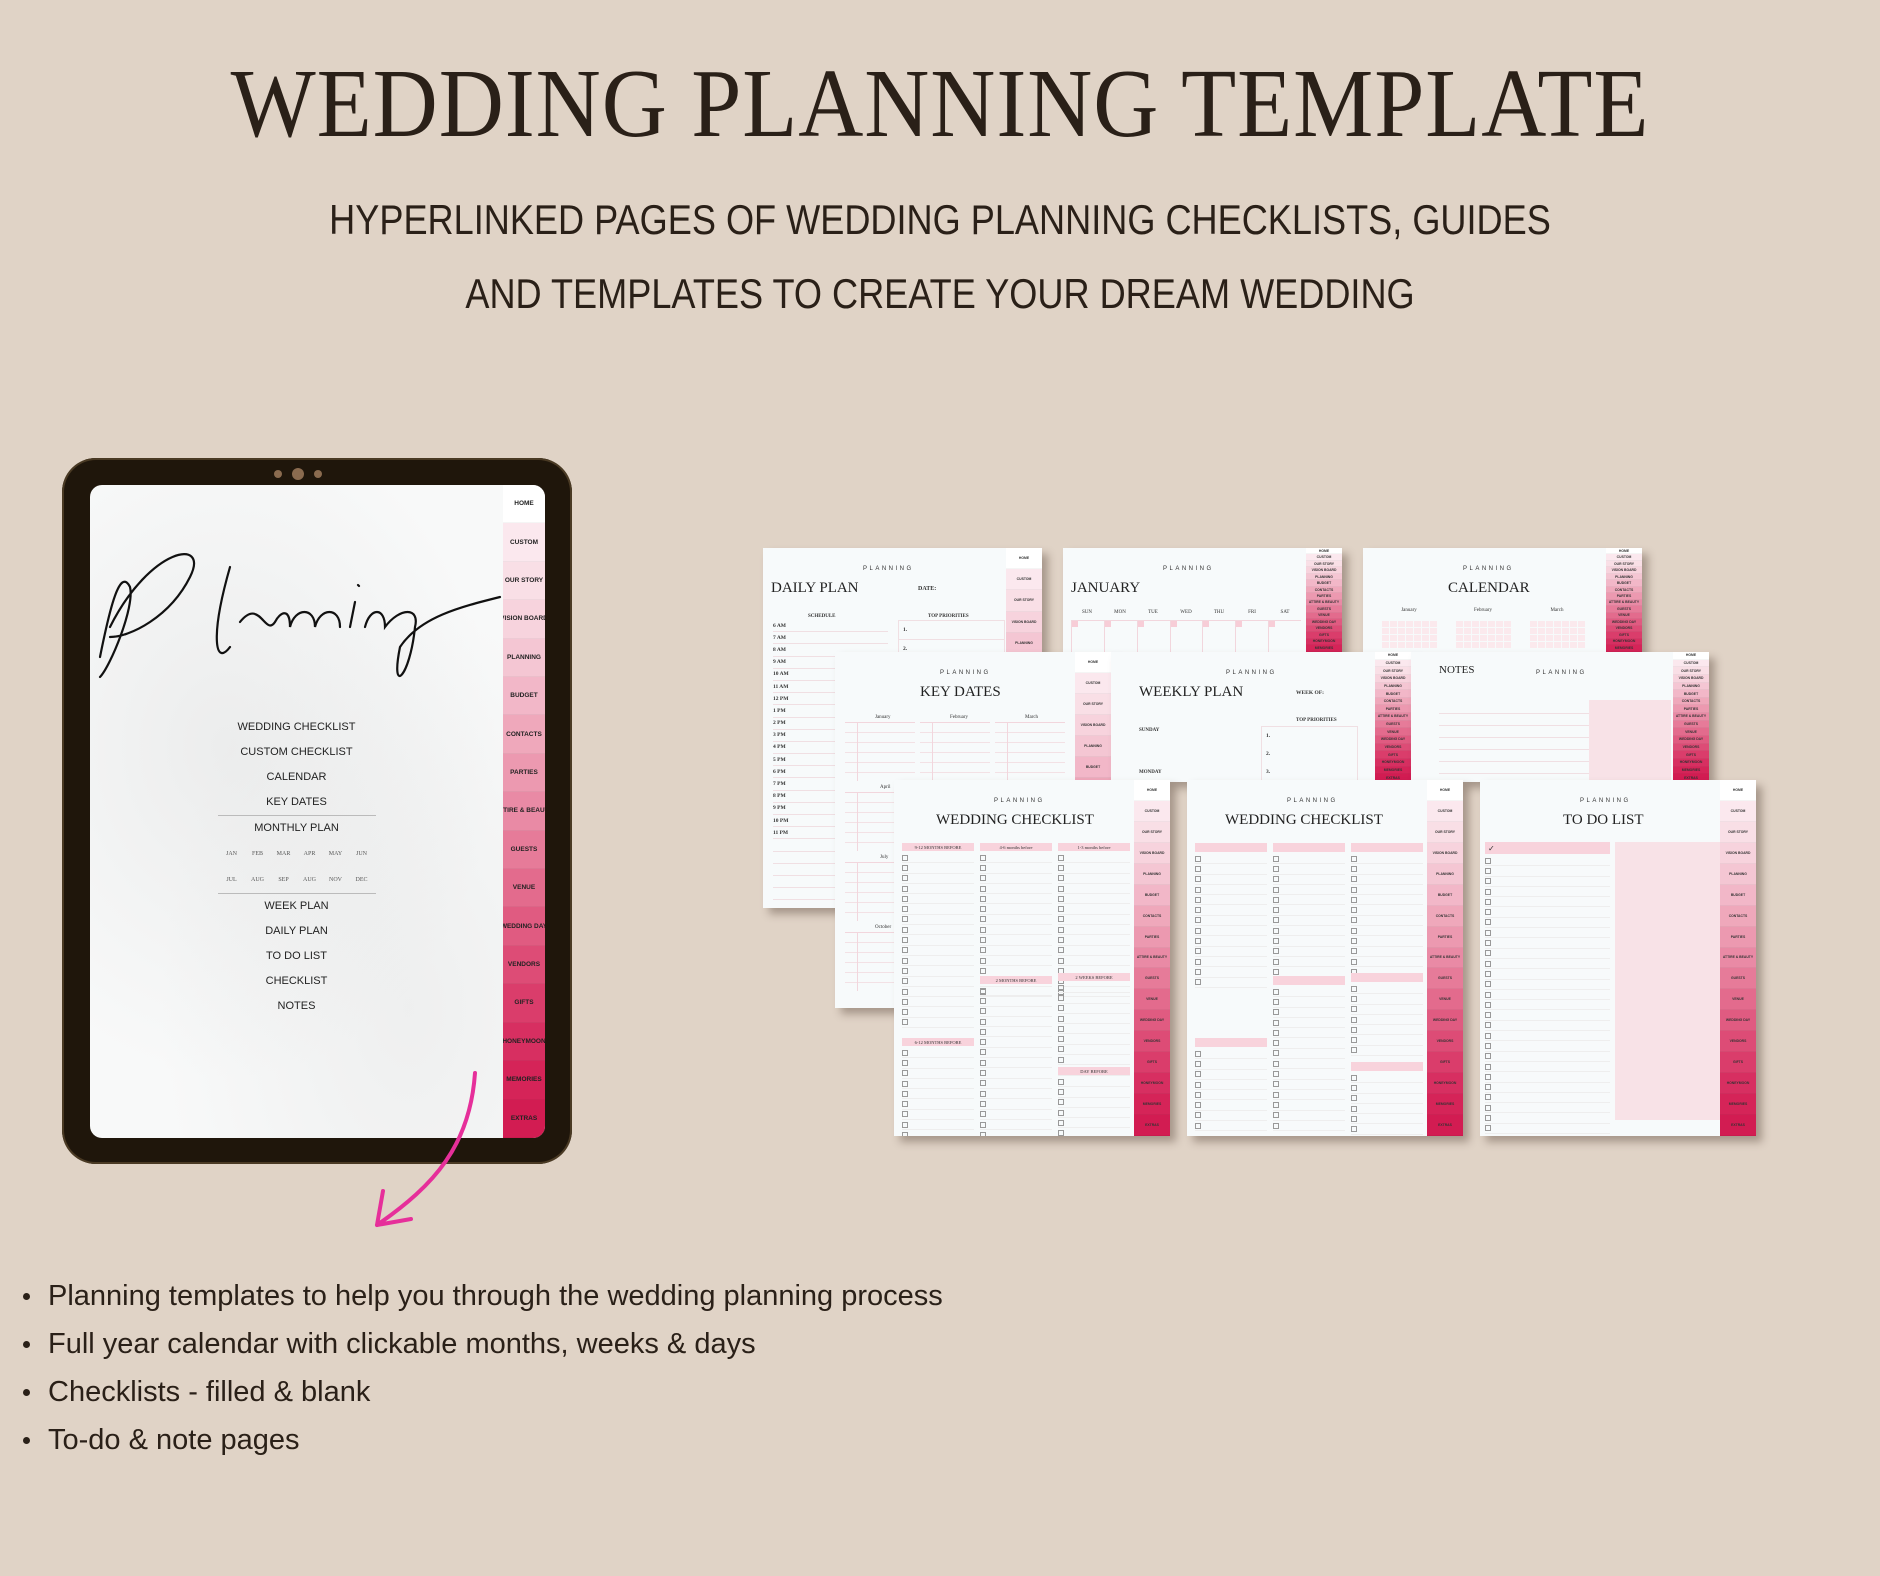 This screenshot has height=1576, width=1880. Describe the element at coordinates (1152, 979) in the screenshot. I see `side-tab-guests: GUESTS` at that location.